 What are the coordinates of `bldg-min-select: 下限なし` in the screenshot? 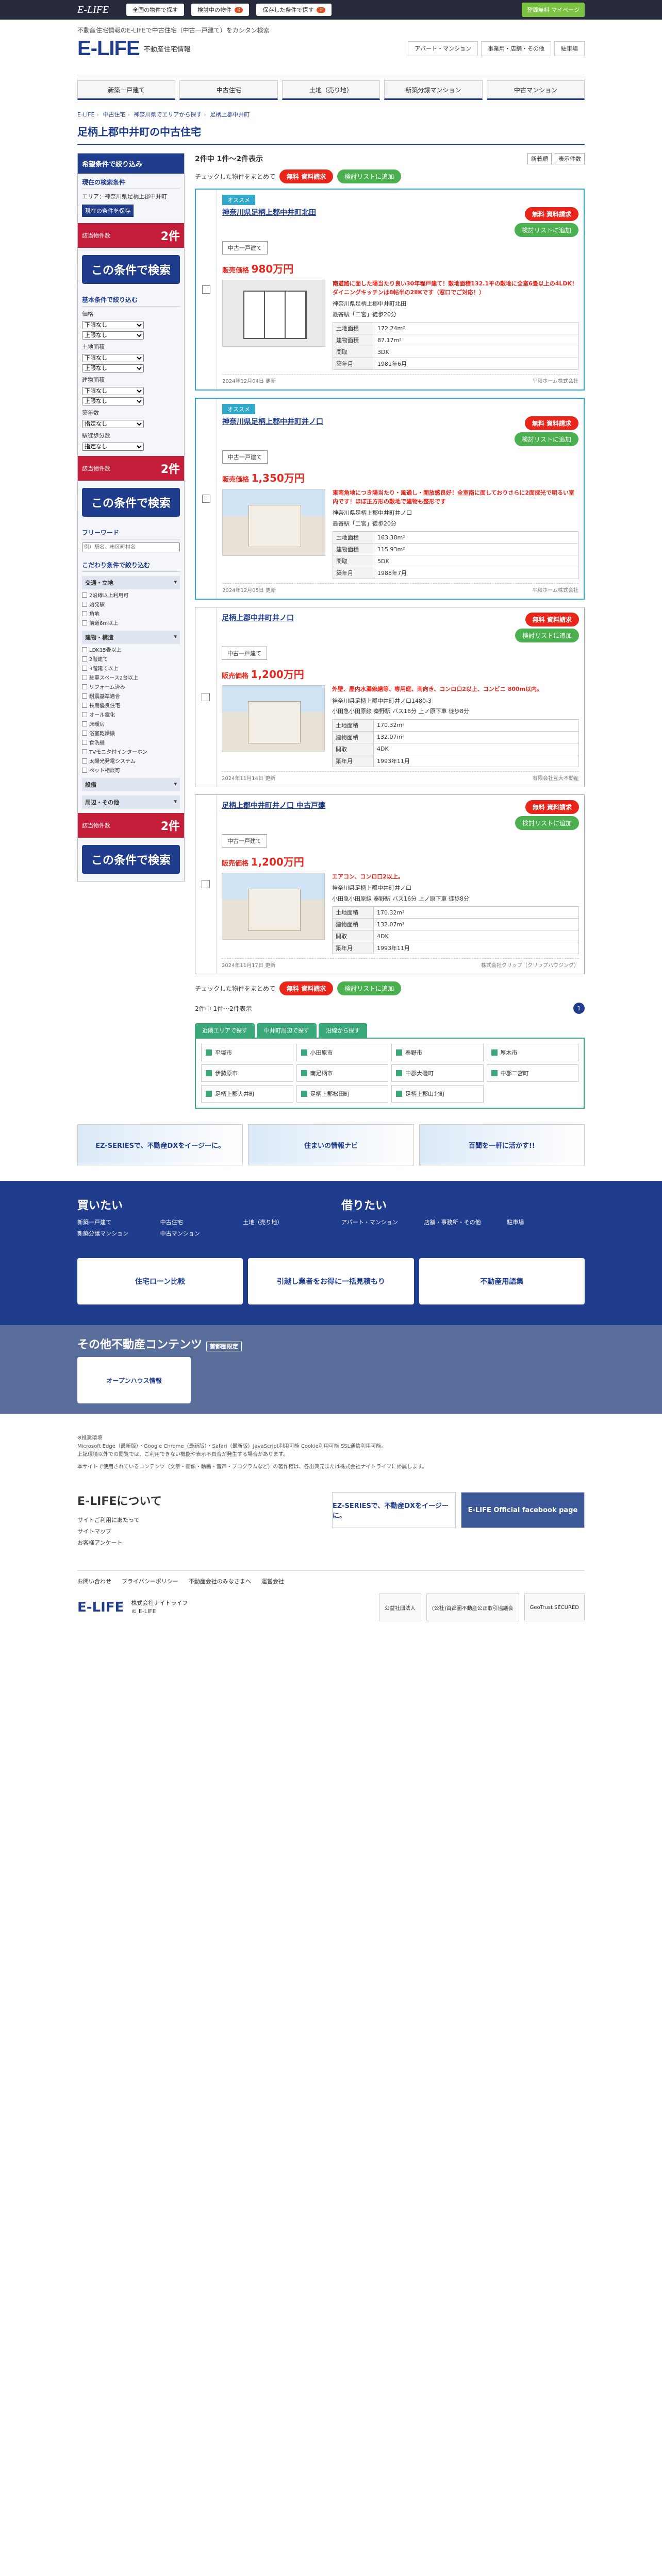 It's located at (113, 391).